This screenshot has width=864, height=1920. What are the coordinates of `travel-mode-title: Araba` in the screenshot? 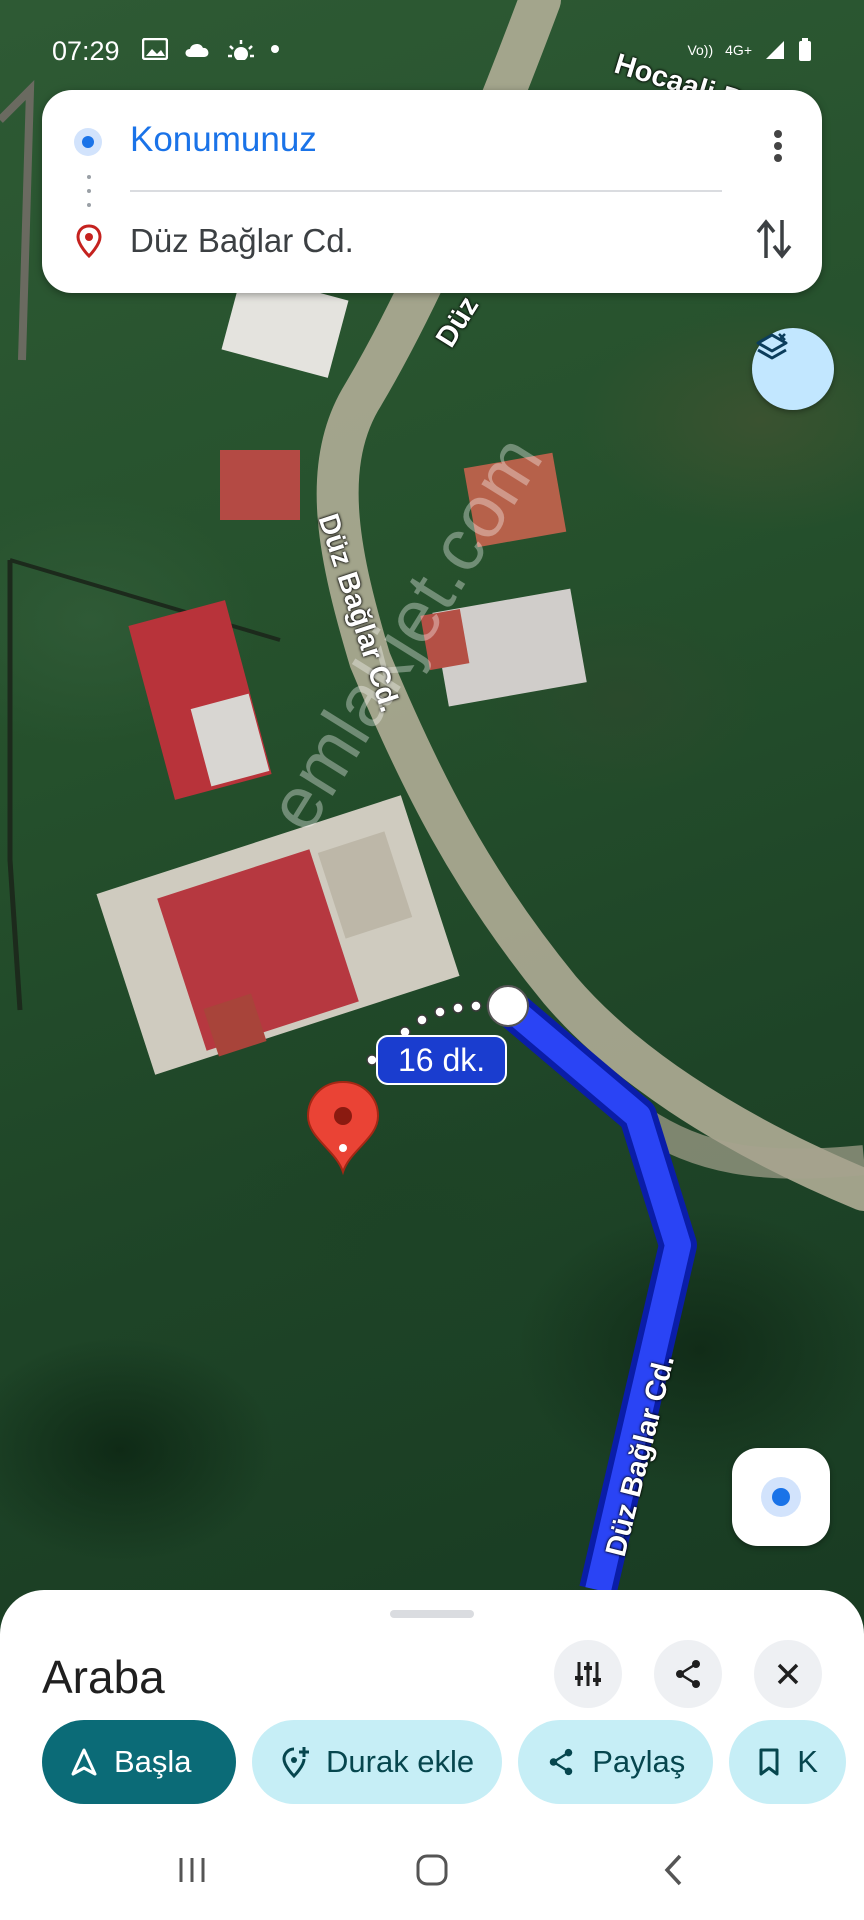 It's located at (103, 1677).